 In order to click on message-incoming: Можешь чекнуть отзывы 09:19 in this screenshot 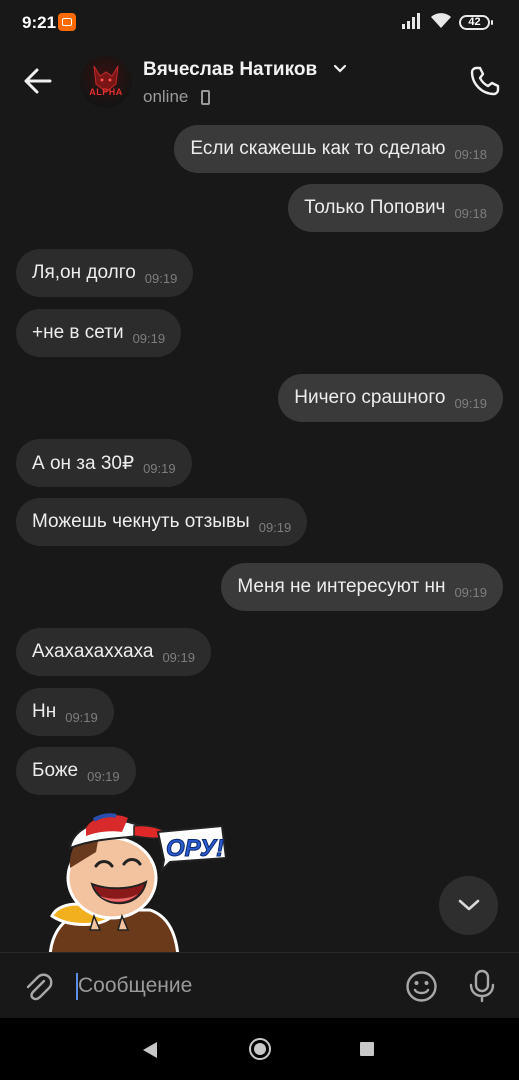, I will do `click(162, 522)`.